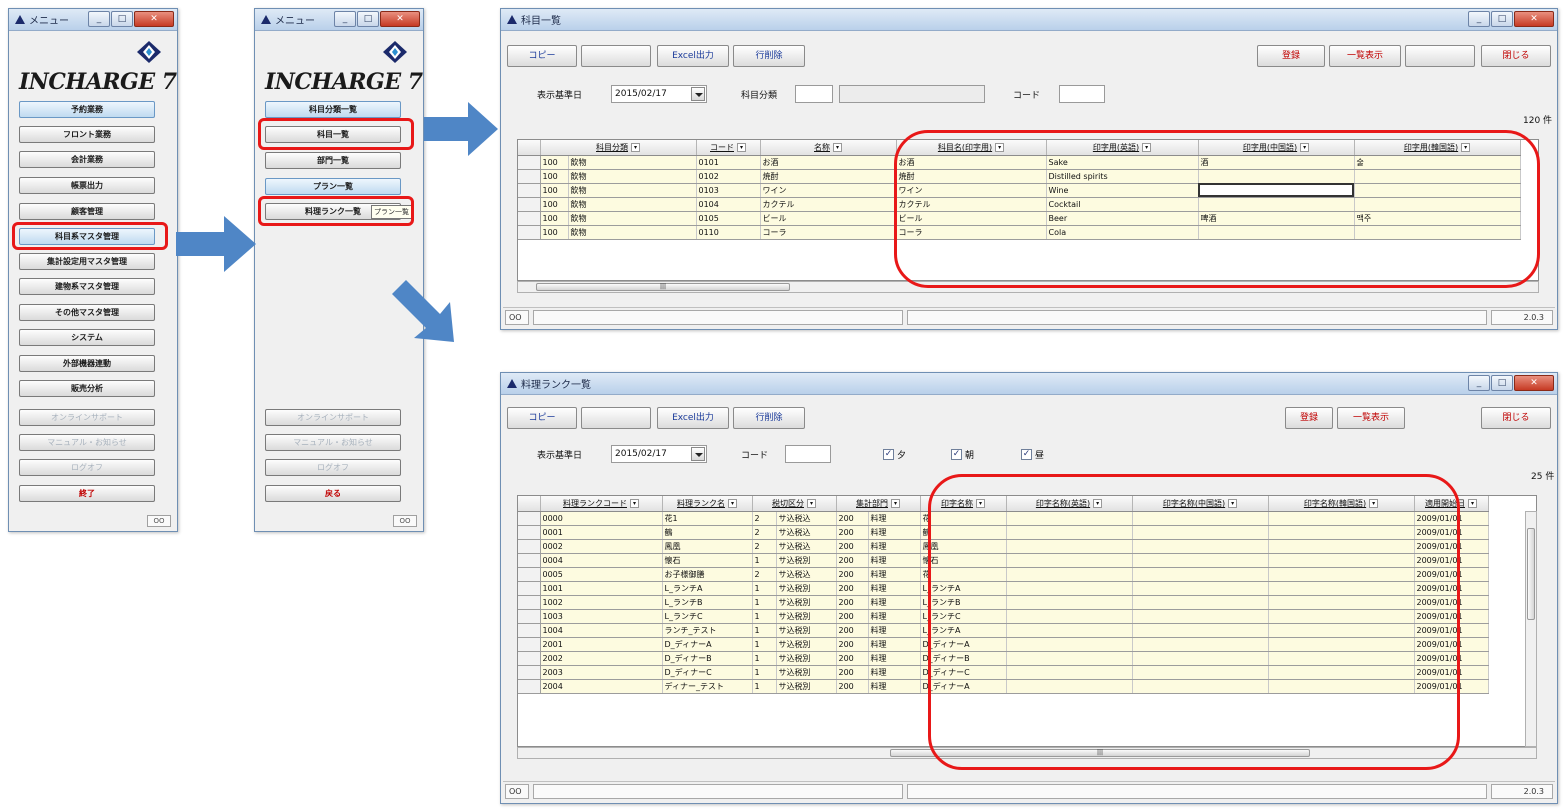 Image resolution: width=1564 pixels, height=810 pixels. I want to click on table-cell: 100, so click(554, 162).